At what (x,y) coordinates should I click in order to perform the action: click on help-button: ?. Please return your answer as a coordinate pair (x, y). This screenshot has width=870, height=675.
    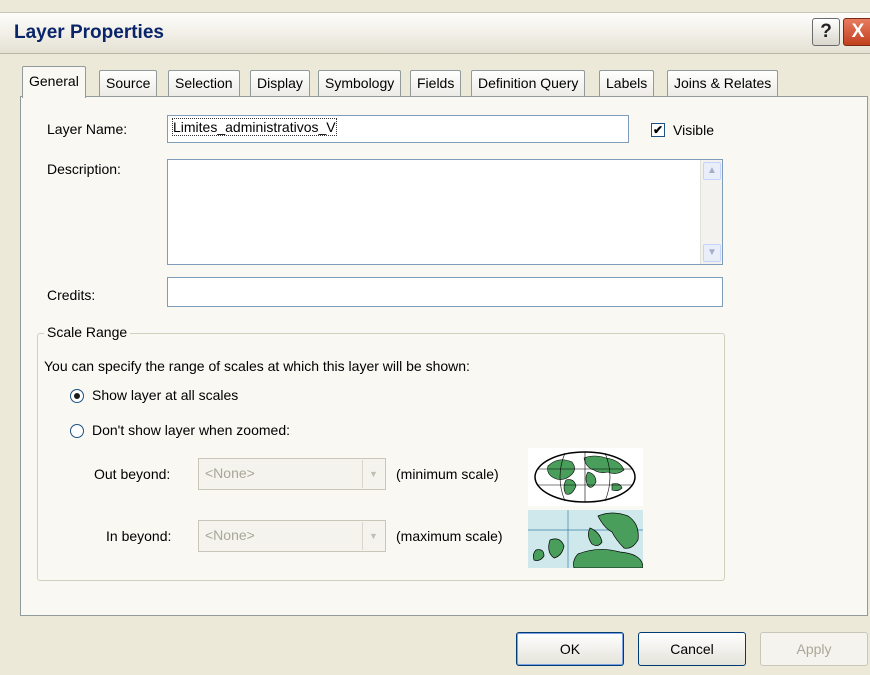
    Looking at the image, I should click on (826, 32).